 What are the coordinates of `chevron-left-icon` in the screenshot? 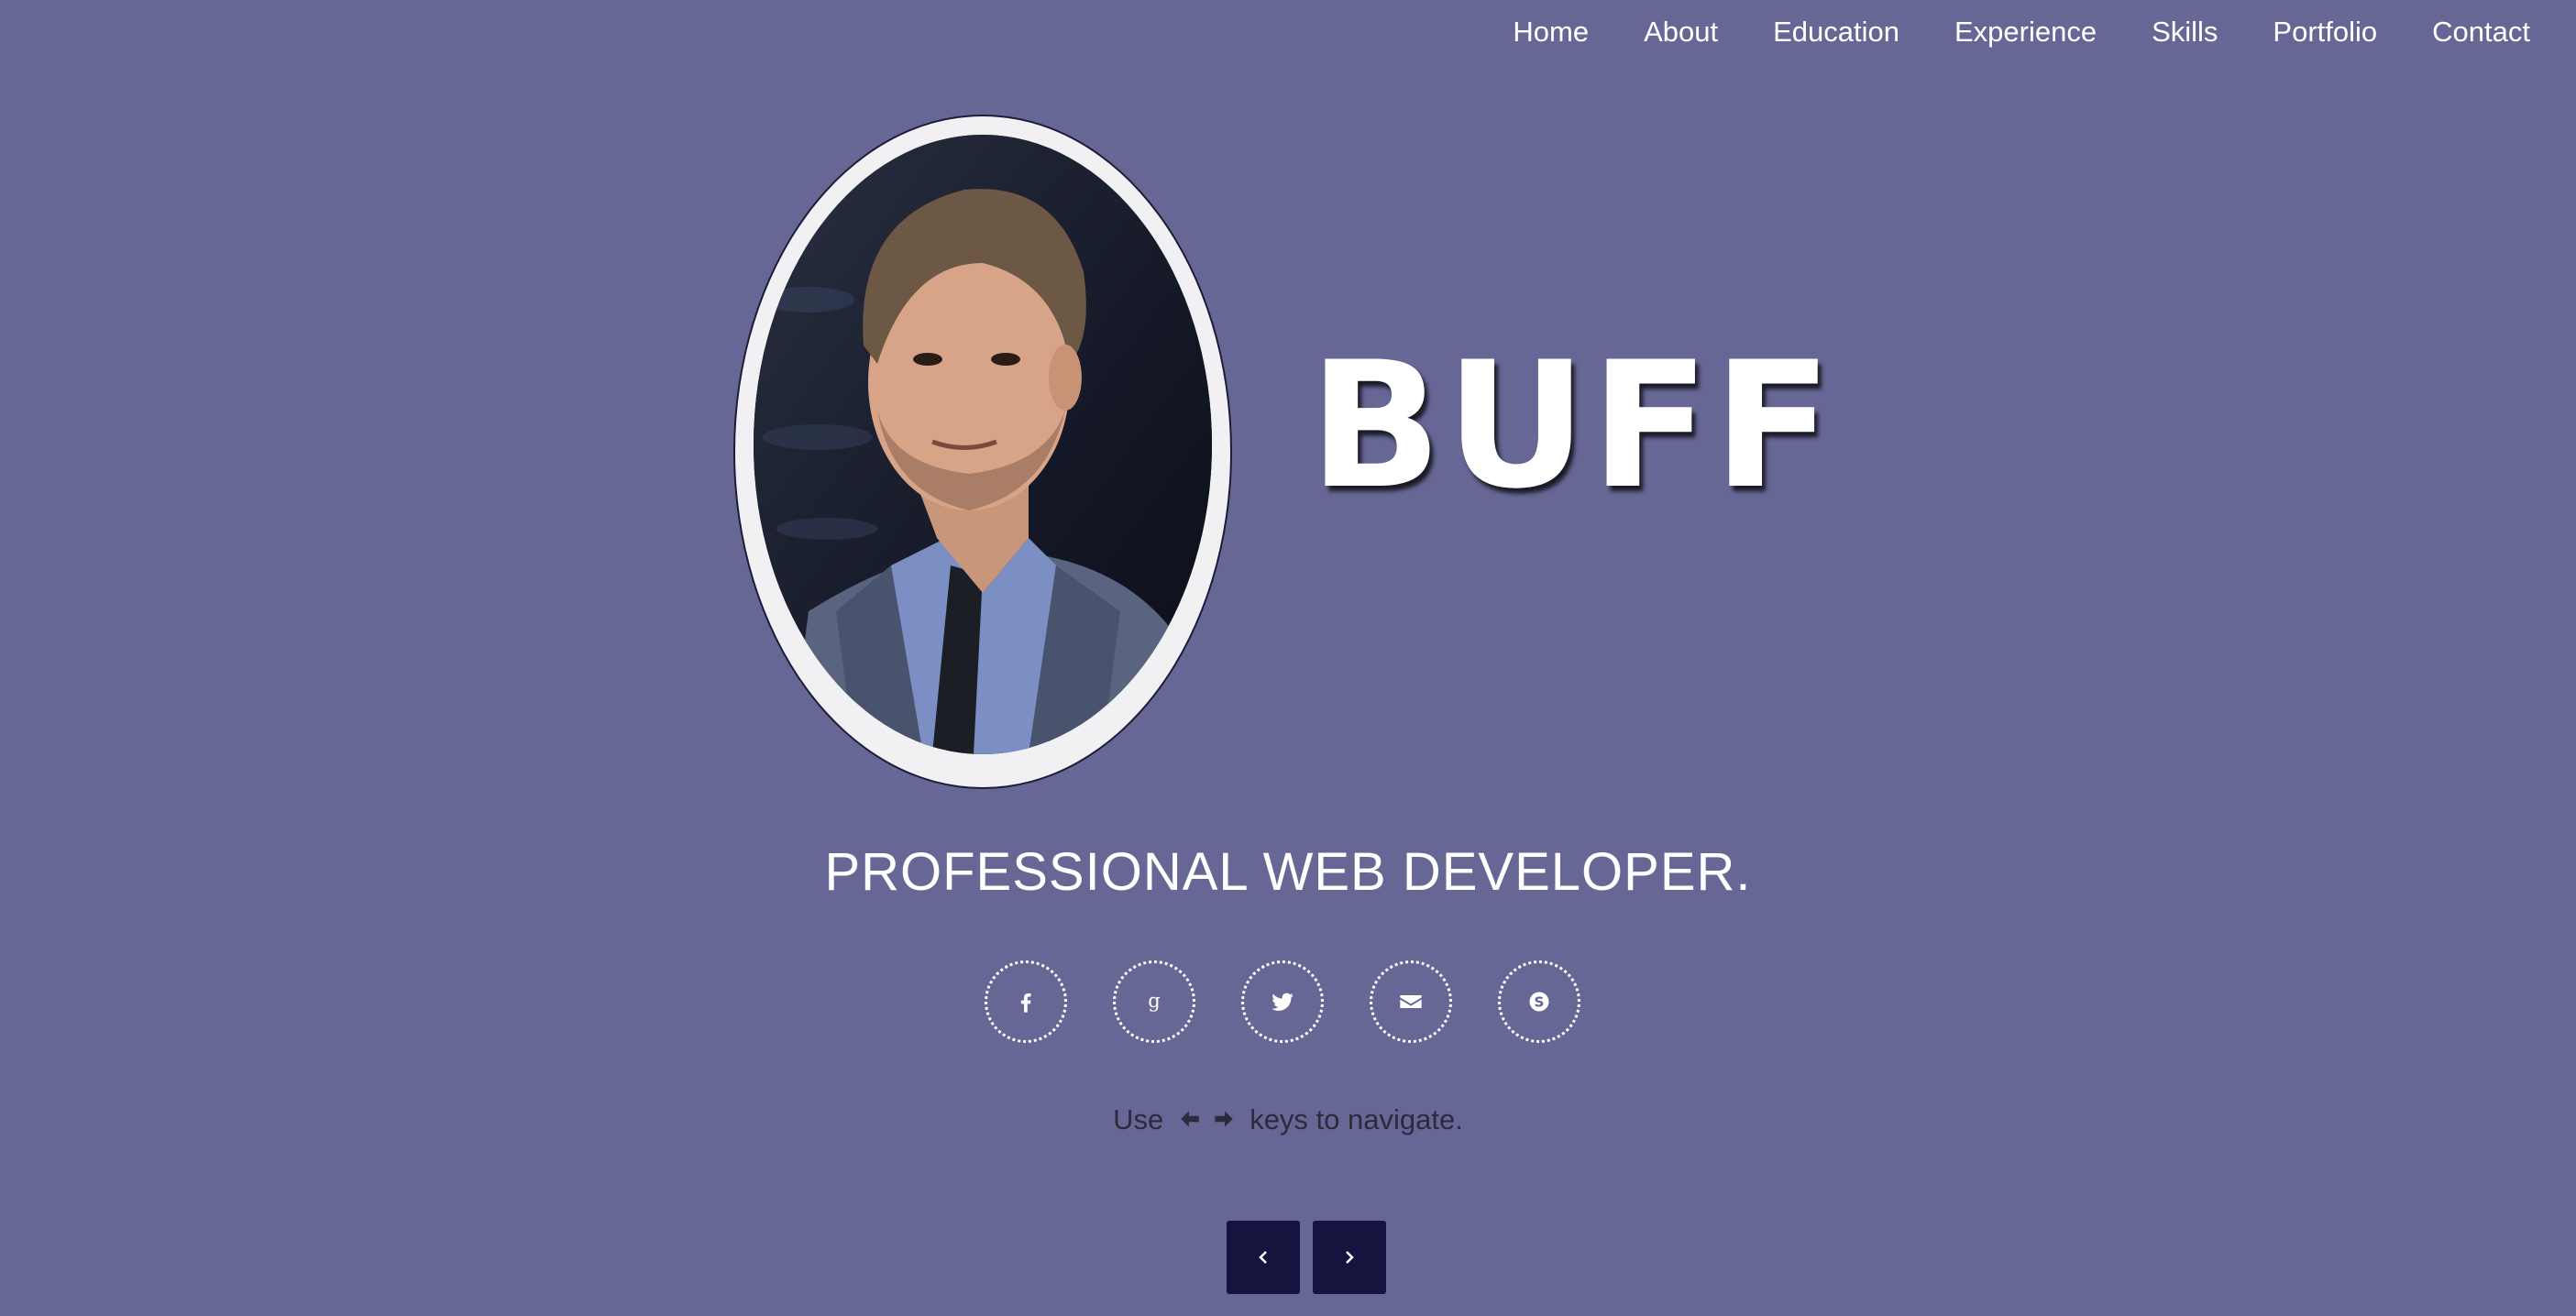 It's located at (1263, 1258).